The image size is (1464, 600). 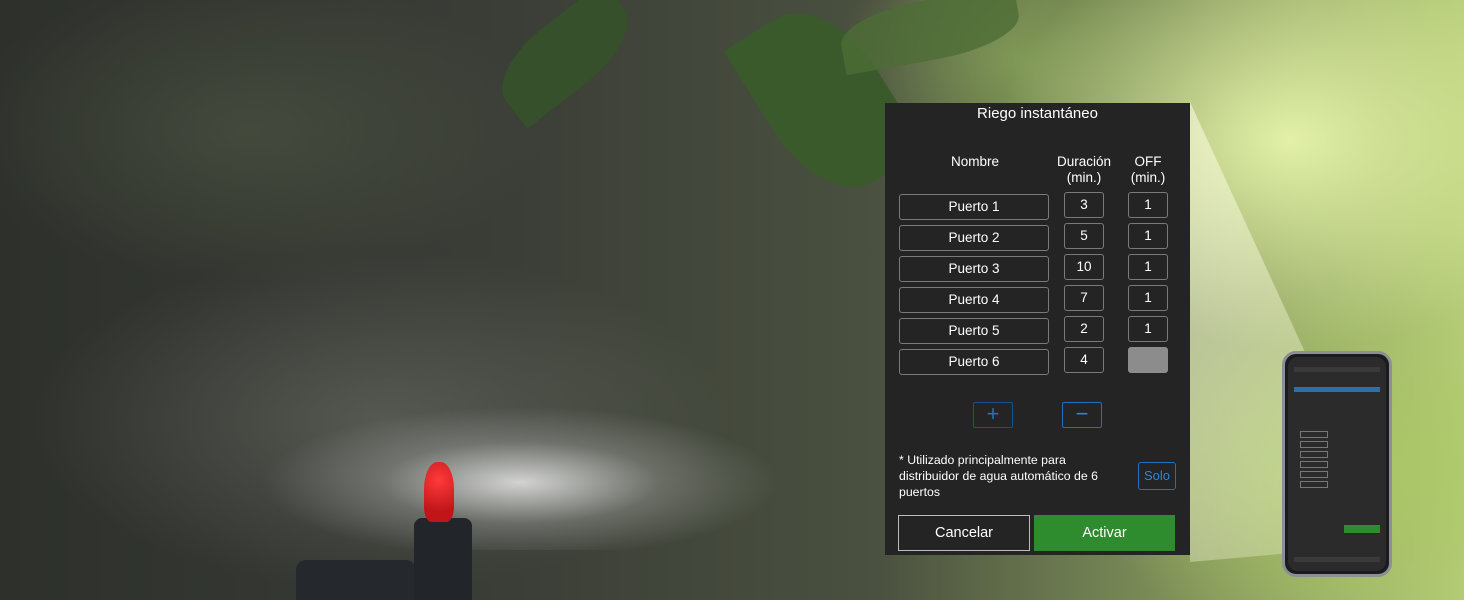 What do you see at coordinates (1037, 113) in the screenshot?
I see `dialog-title: Riego instantáneo` at bounding box center [1037, 113].